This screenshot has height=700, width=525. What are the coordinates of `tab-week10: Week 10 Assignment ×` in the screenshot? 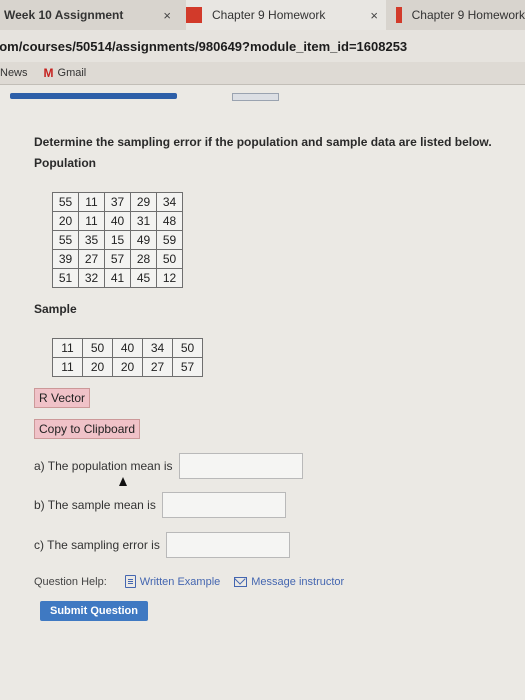 It's located at (92, 15).